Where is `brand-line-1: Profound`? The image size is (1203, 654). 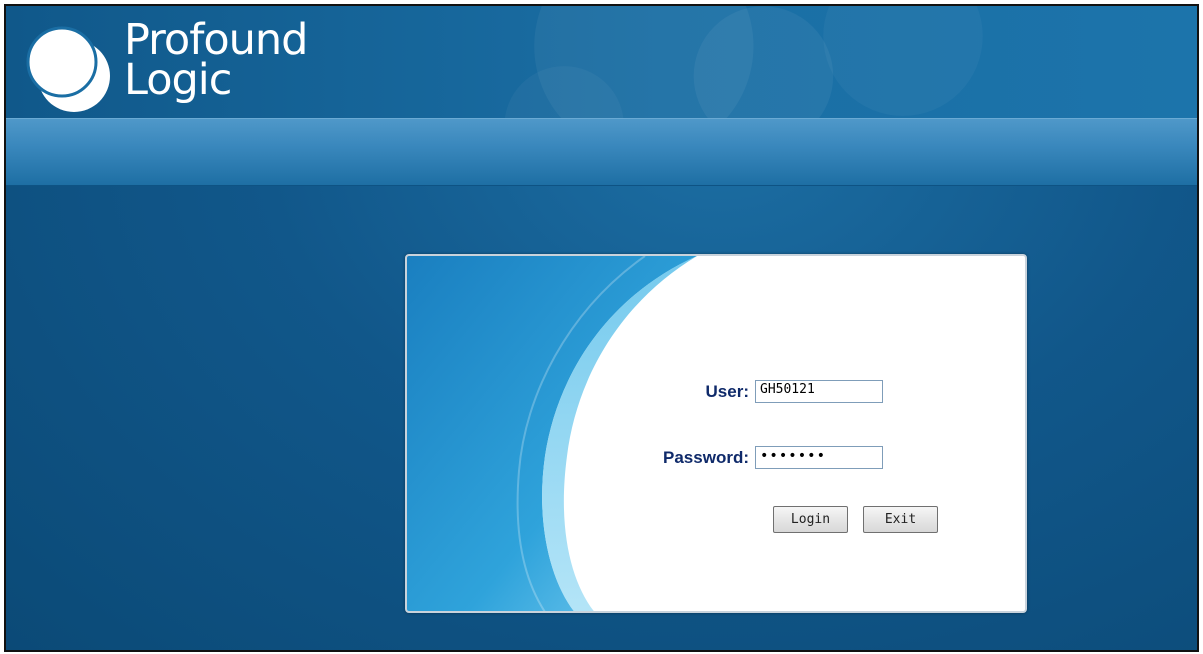
brand-line-1: Profound is located at coordinates (216, 40).